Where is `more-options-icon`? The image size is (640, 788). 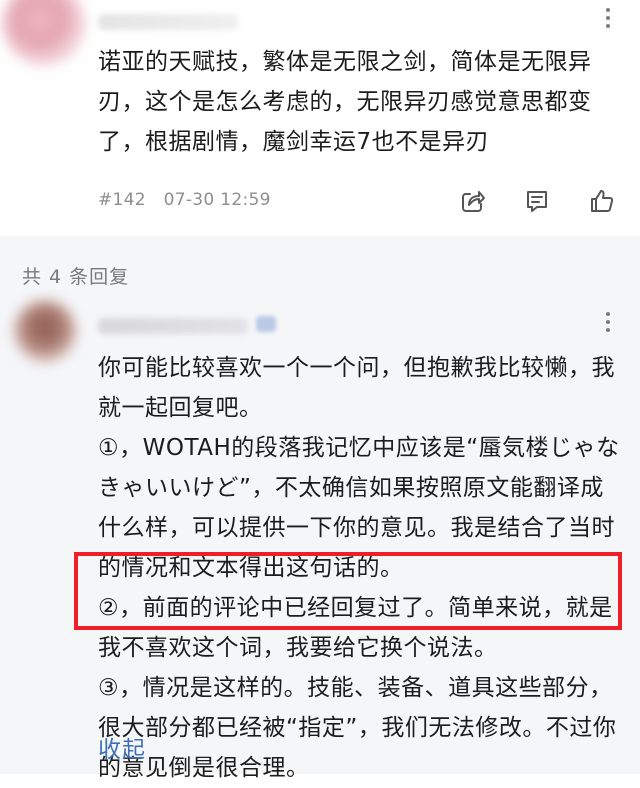
more-options-icon is located at coordinates (608, 20).